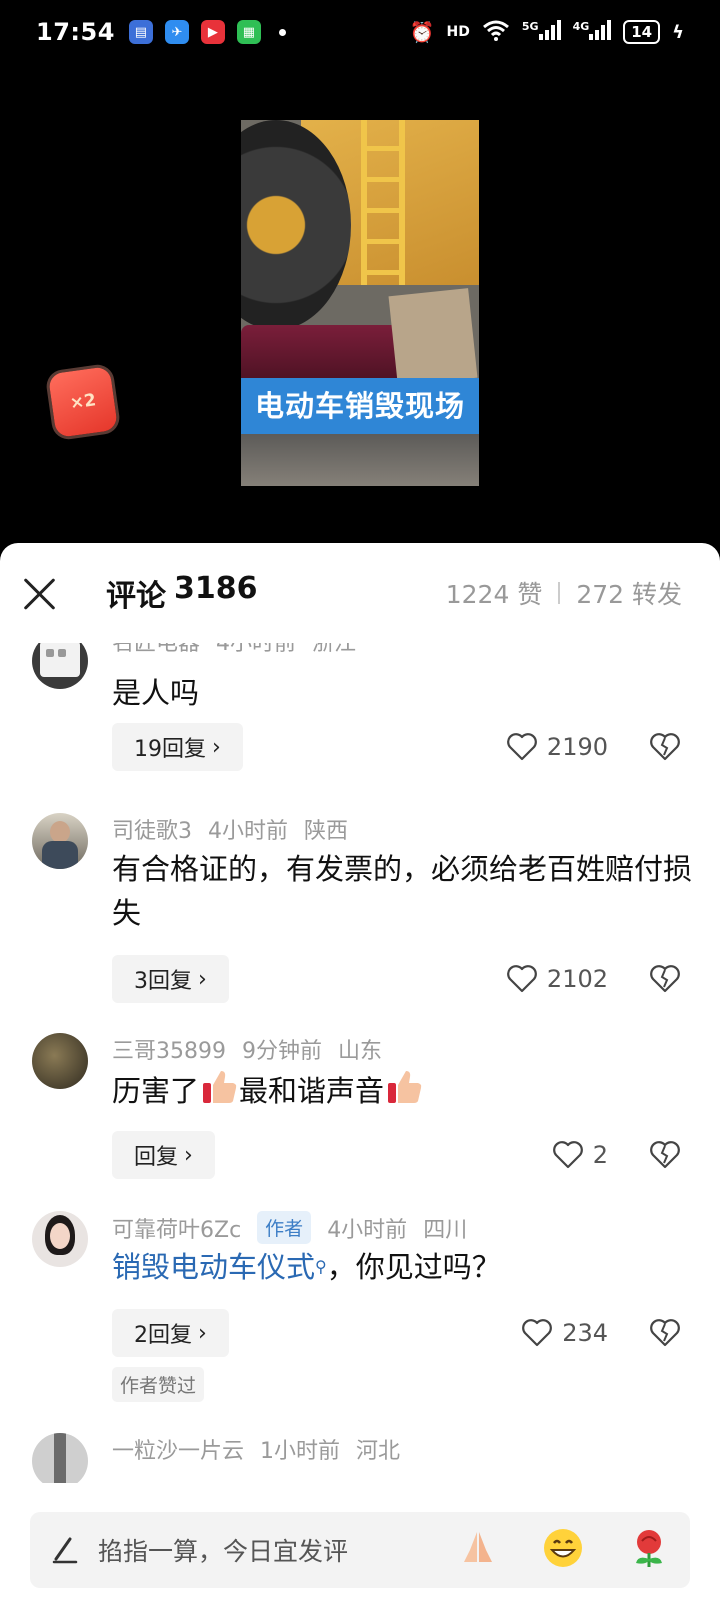  Describe the element at coordinates (541, 32) in the screenshot. I see `signal-5g-icon: 5G` at that location.